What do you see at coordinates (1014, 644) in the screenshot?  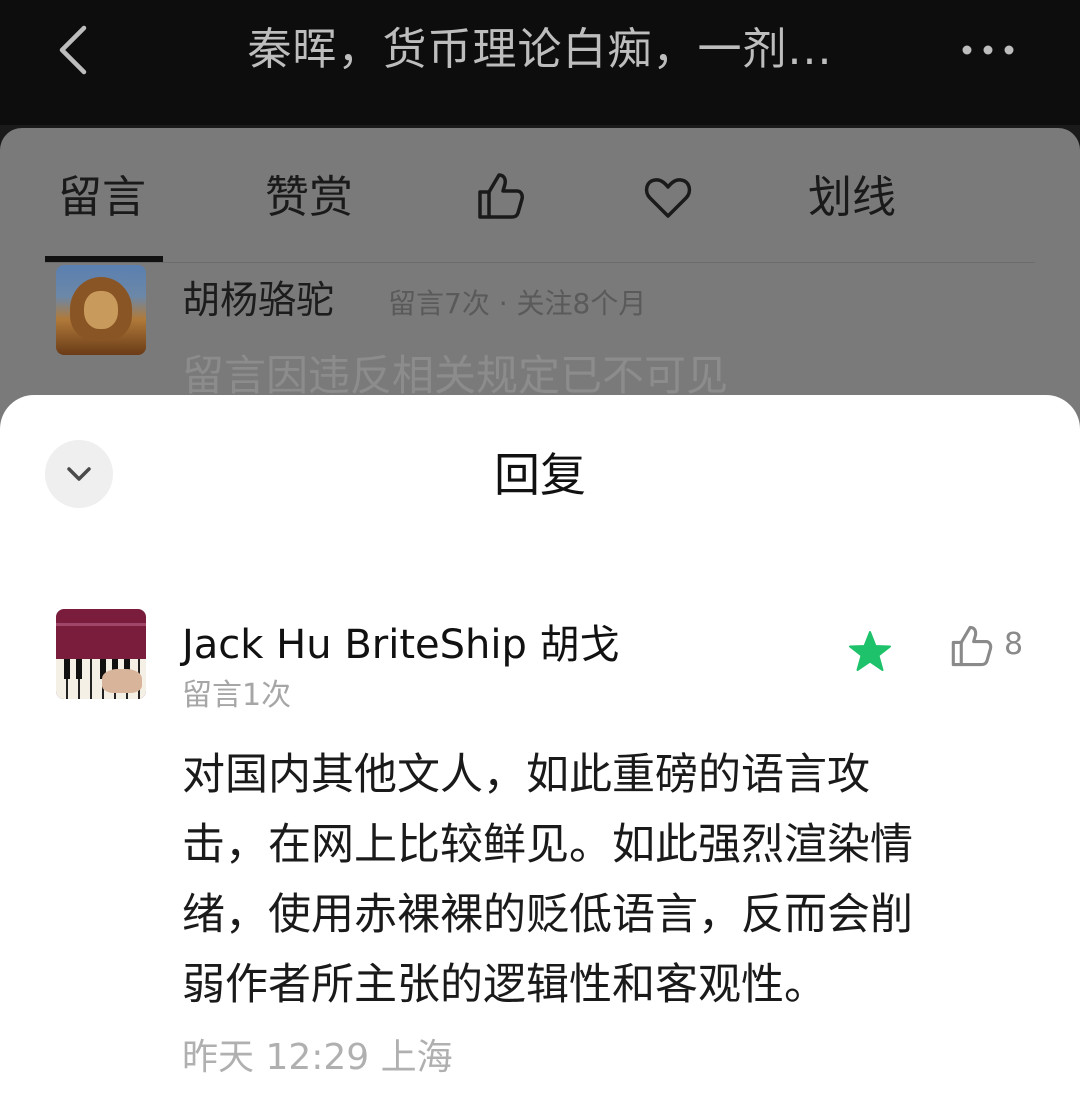 I see `like-count: 8` at bounding box center [1014, 644].